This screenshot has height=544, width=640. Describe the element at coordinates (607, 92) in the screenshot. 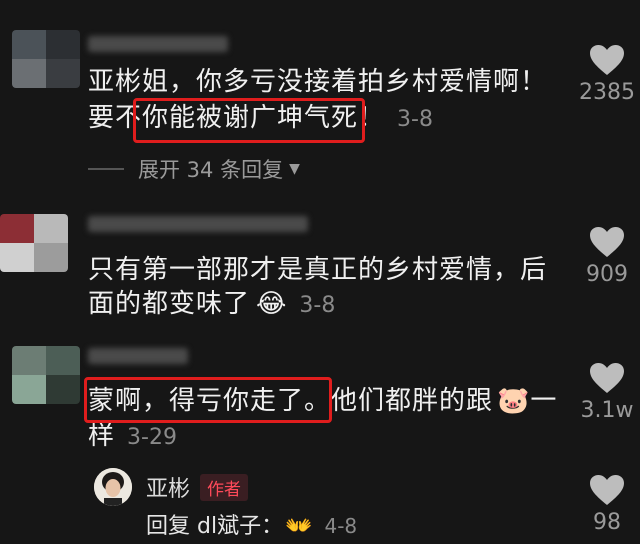

I see `like-count: 2385` at that location.